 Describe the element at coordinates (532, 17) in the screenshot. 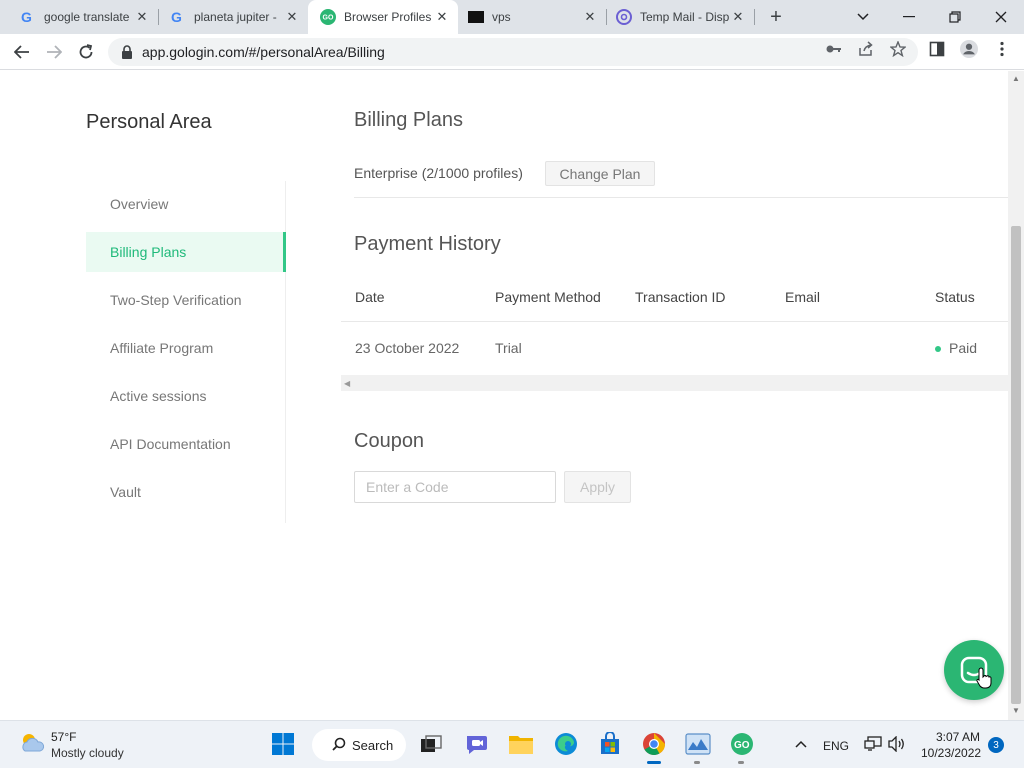

I see `tab-vps: vps ✕` at that location.